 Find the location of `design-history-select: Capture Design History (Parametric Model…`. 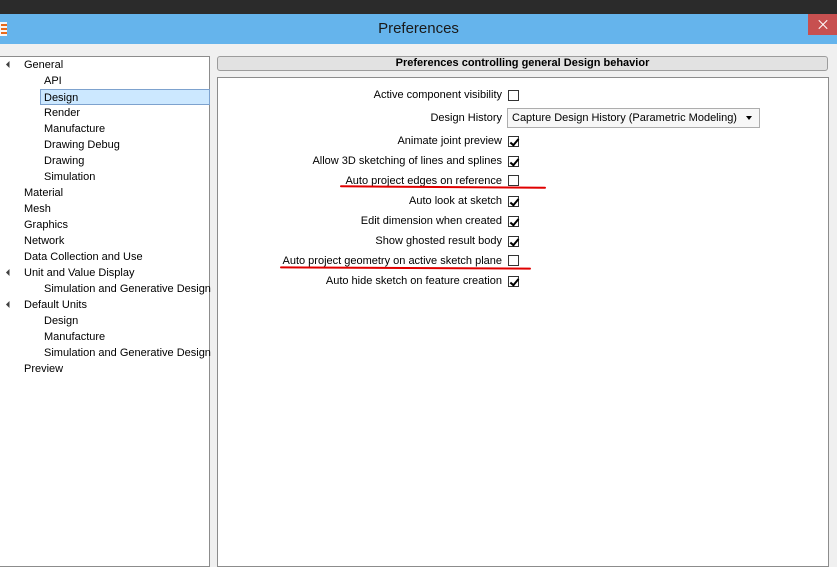

design-history-select: Capture Design History (Parametric Model… is located at coordinates (633, 118).